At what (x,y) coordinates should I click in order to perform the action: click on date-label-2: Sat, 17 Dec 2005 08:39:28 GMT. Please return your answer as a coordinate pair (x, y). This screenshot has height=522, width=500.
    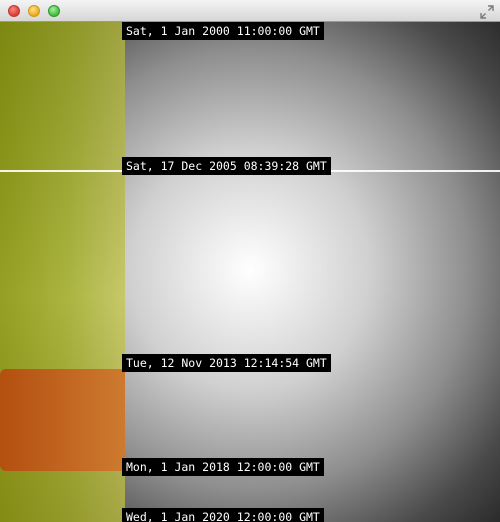
    Looking at the image, I should click on (226, 166).